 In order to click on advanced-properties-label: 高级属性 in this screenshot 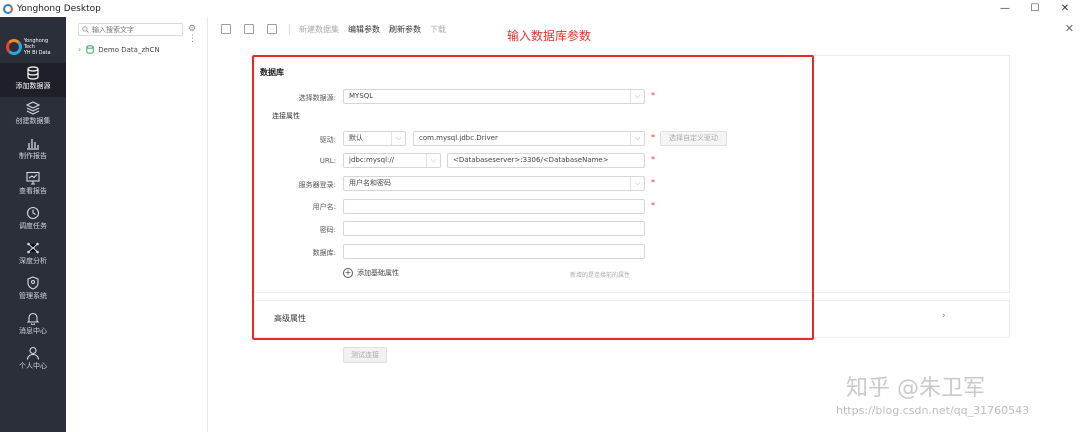, I will do `click(290, 318)`.